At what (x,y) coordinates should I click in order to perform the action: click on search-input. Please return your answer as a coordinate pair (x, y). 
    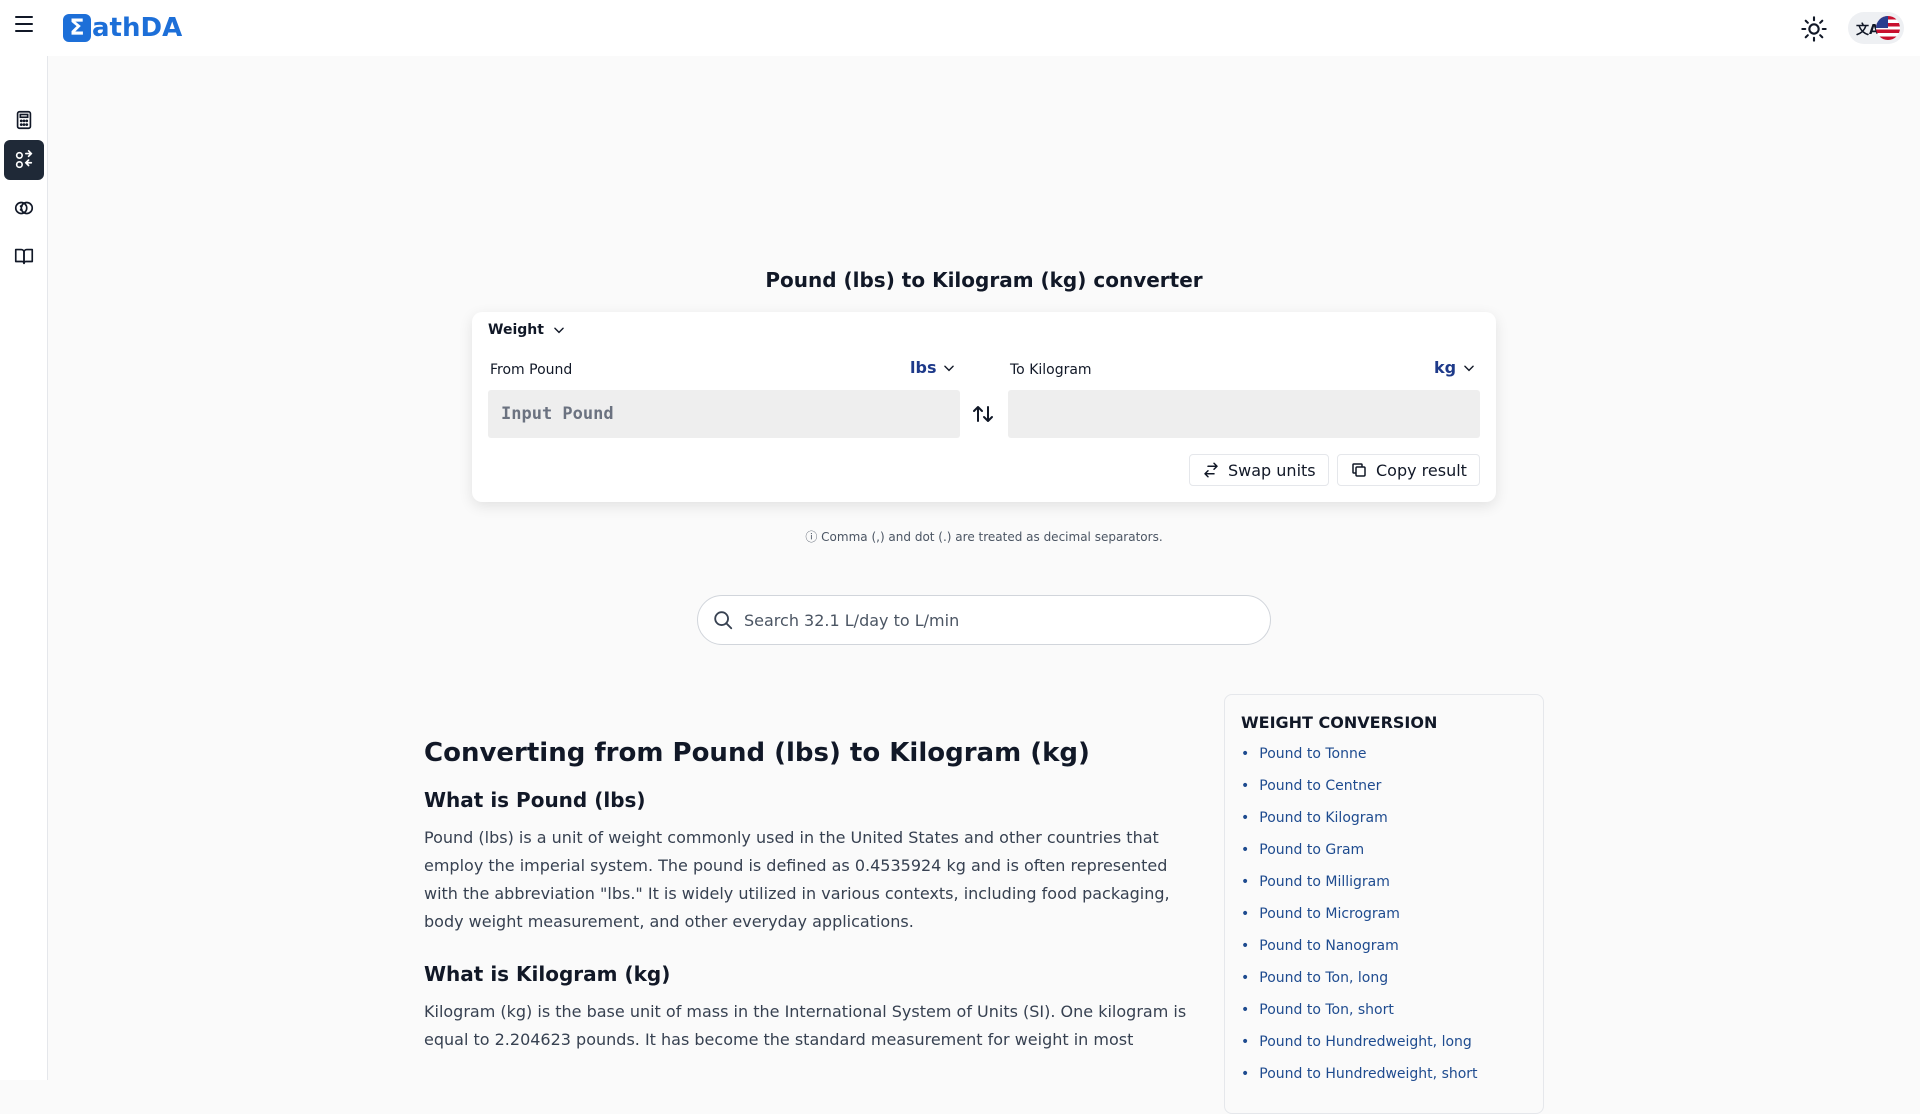
    Looking at the image, I should click on (994, 620).